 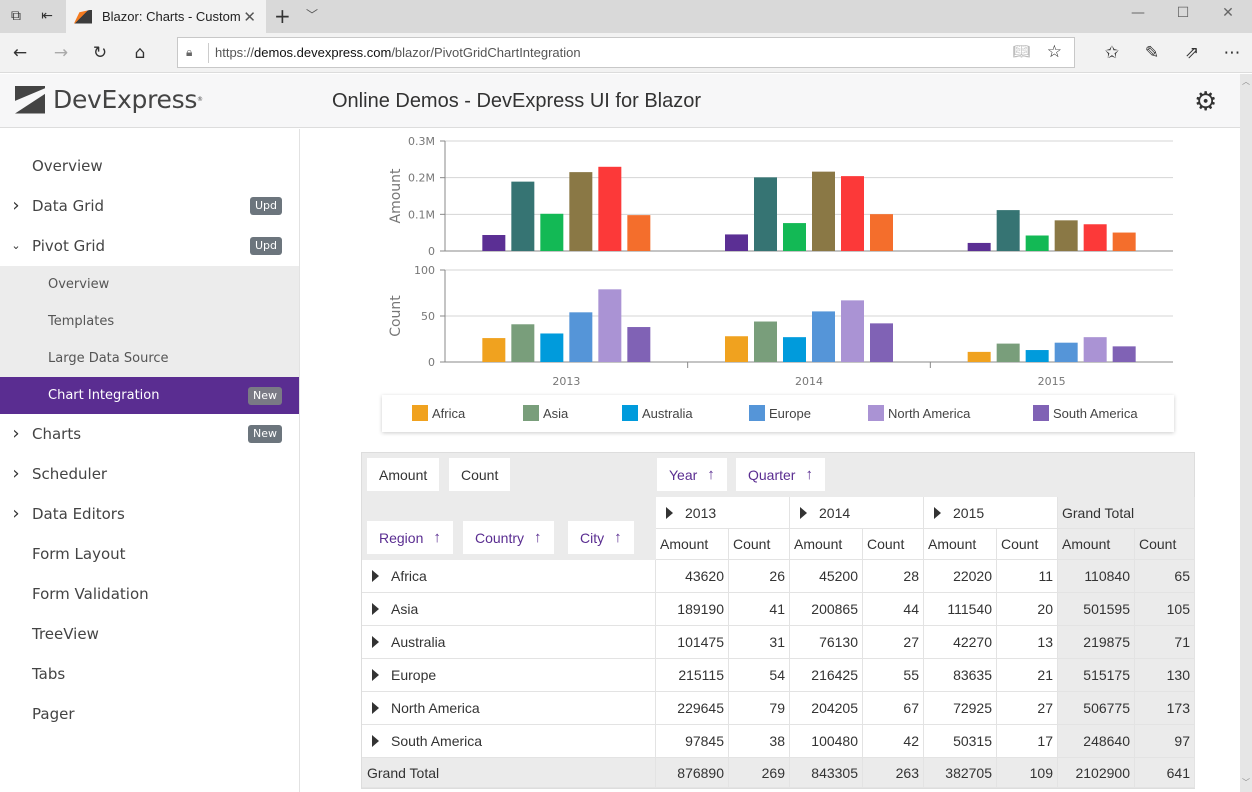 I want to click on field-city: City ↑, so click(x=601, y=537).